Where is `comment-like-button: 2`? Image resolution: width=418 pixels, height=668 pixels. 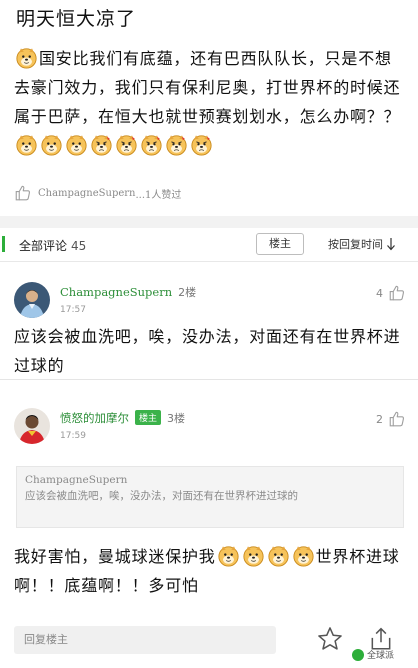 comment-like-button: 2 is located at coordinates (391, 419).